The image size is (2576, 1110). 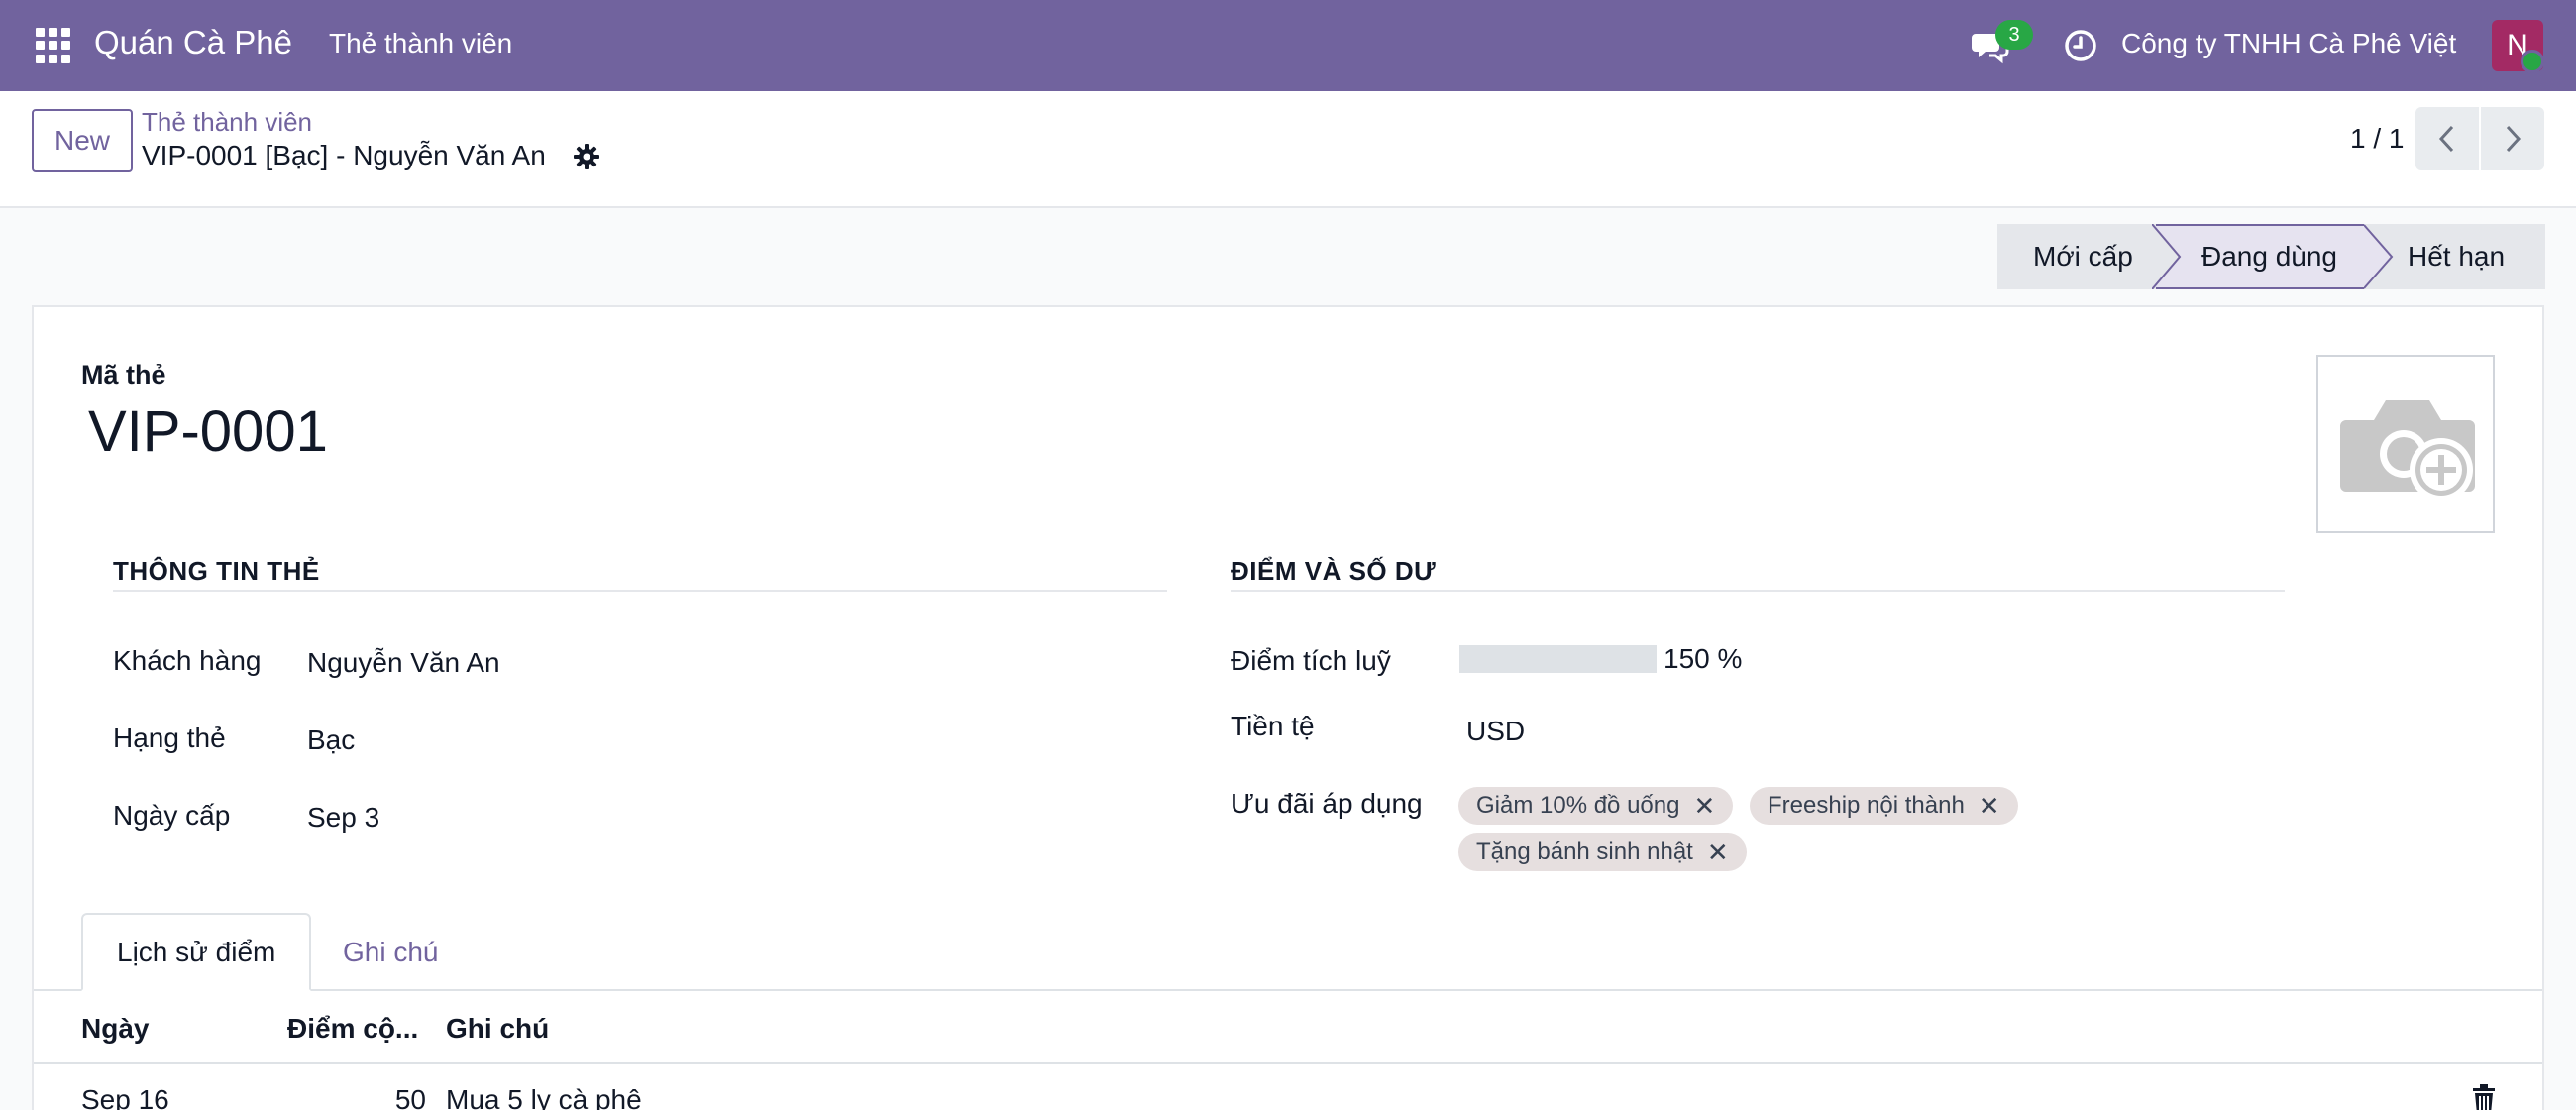 What do you see at coordinates (2407, 450) in the screenshot?
I see `camera-add-icon` at bounding box center [2407, 450].